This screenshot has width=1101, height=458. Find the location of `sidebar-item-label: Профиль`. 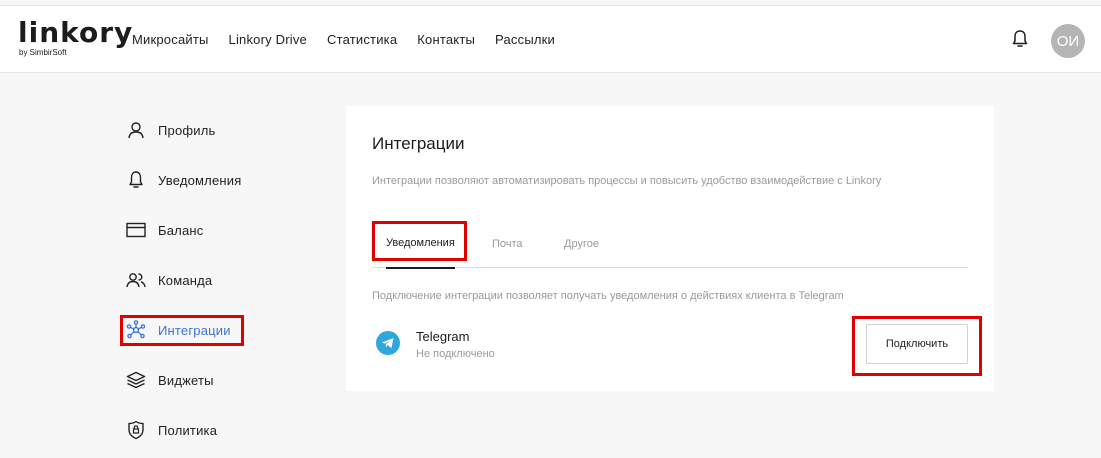

sidebar-item-label: Профиль is located at coordinates (187, 130).